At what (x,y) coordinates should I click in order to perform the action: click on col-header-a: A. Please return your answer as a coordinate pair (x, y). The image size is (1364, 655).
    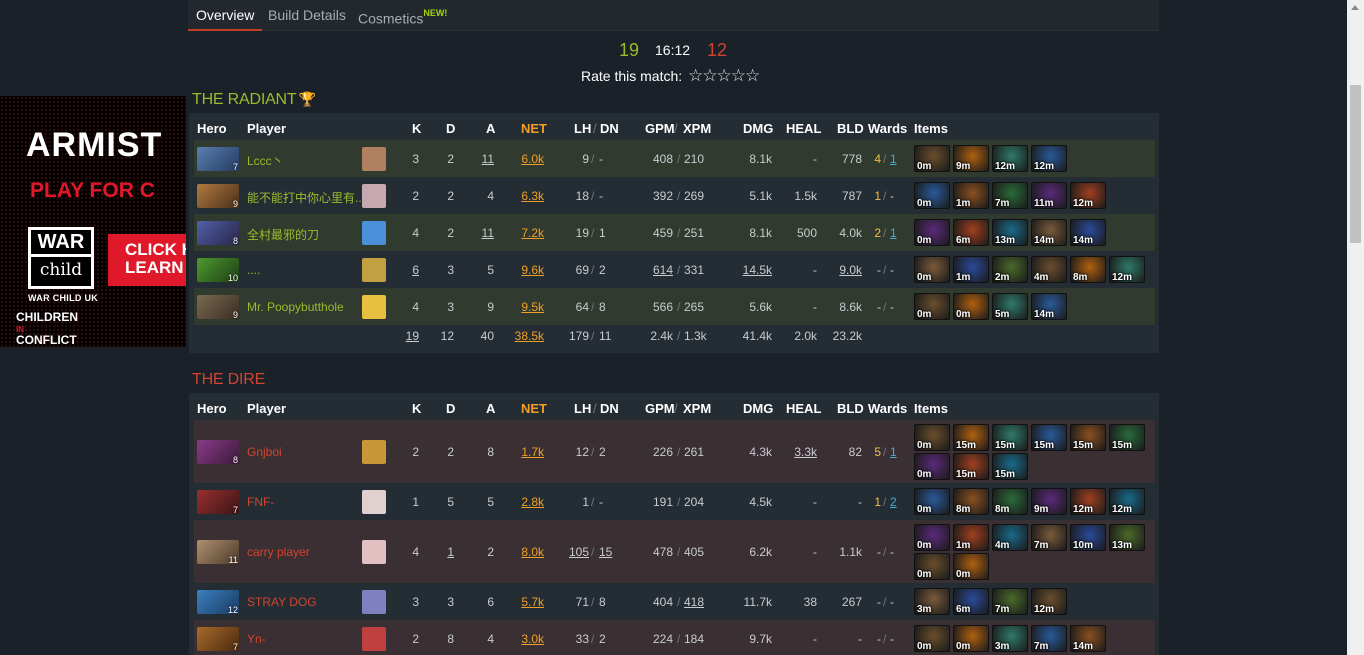
    Looking at the image, I should click on (490, 408).